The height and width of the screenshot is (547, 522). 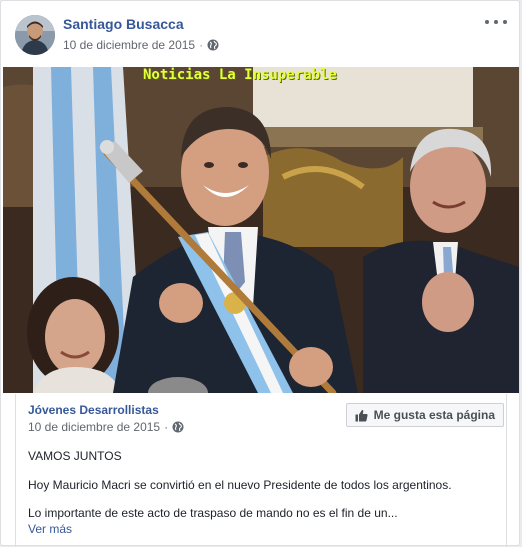 What do you see at coordinates (93, 410) in the screenshot?
I see `shared-page-name: Jóvenes Desarrollistas` at bounding box center [93, 410].